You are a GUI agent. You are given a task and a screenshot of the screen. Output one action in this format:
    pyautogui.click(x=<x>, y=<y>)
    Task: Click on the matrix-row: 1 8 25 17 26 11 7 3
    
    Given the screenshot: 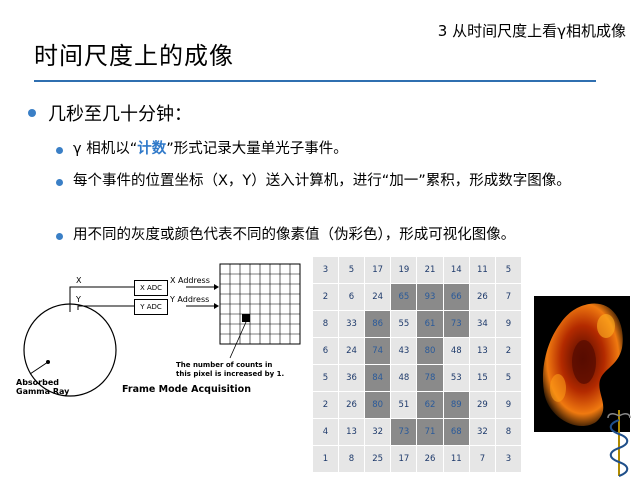 What is the action you would take?
    pyautogui.click(x=417, y=459)
    